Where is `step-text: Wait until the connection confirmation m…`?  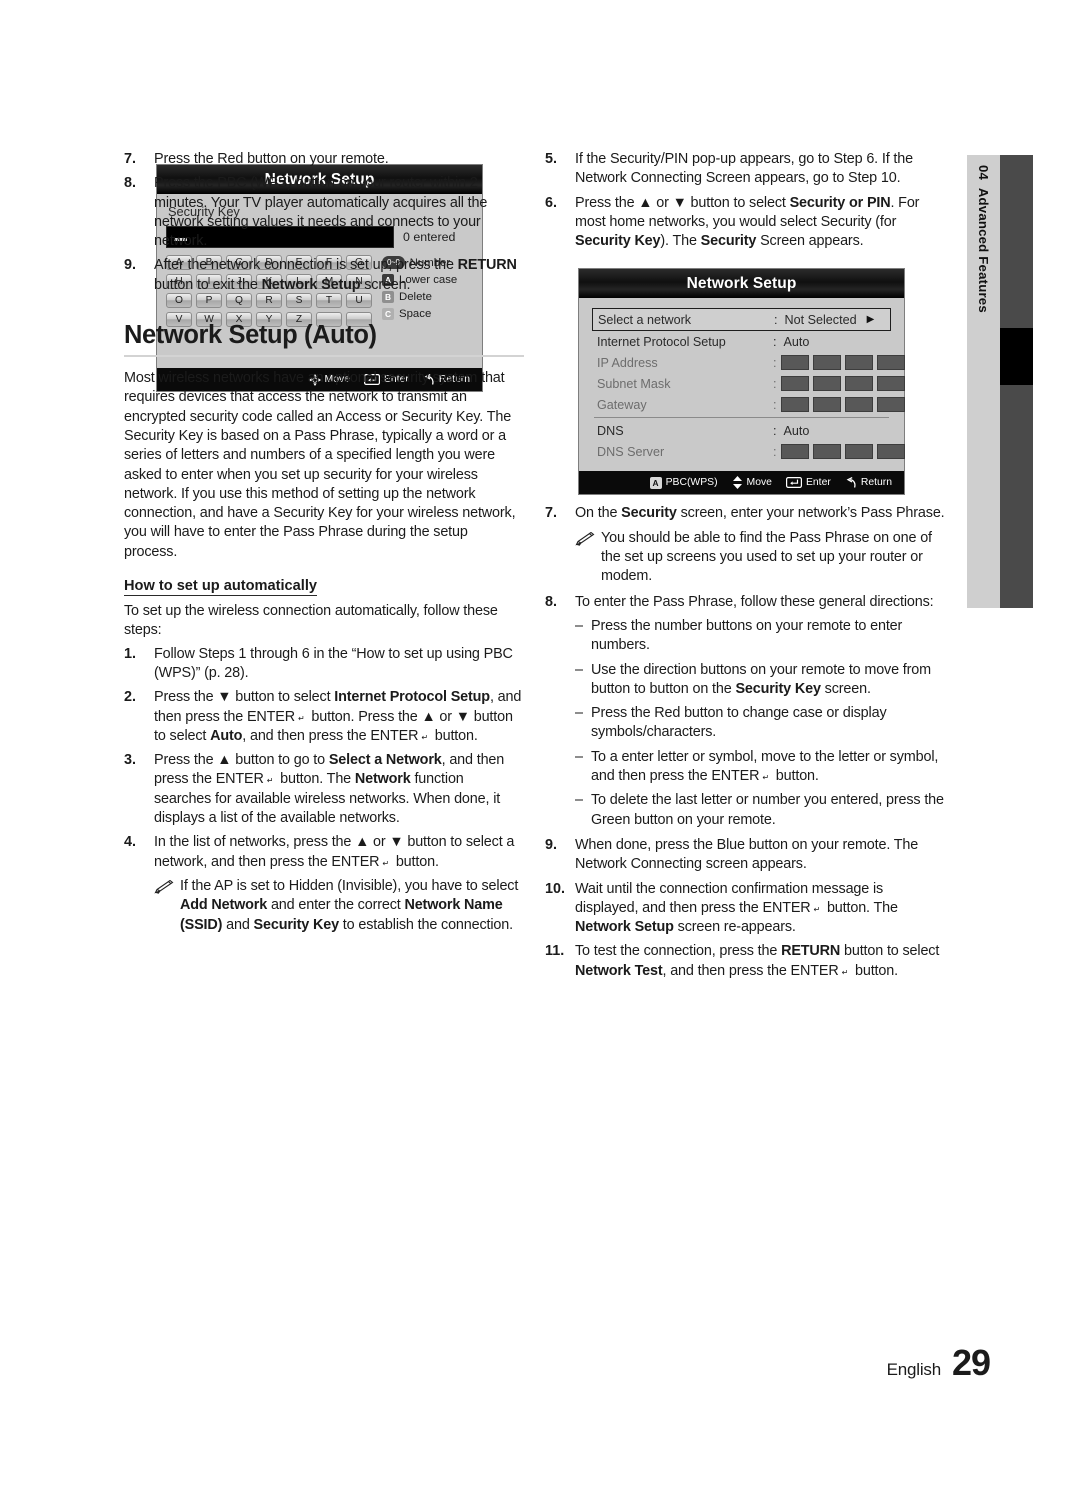
step-text: Wait until the connection confirmation m… is located at coordinates (736, 908).